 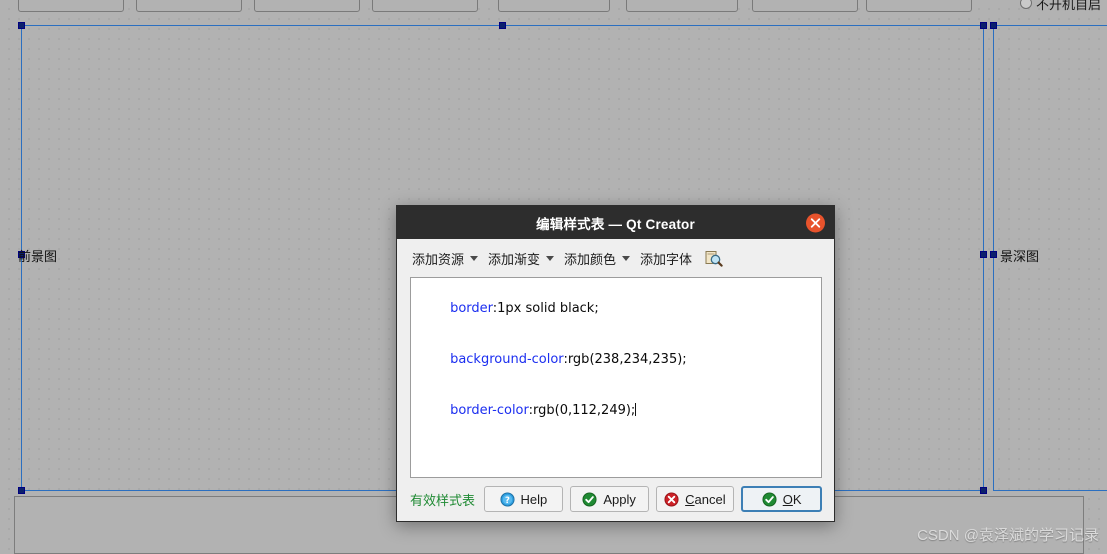 I want to click on cancel-mnemonic: C, so click(x=690, y=499).